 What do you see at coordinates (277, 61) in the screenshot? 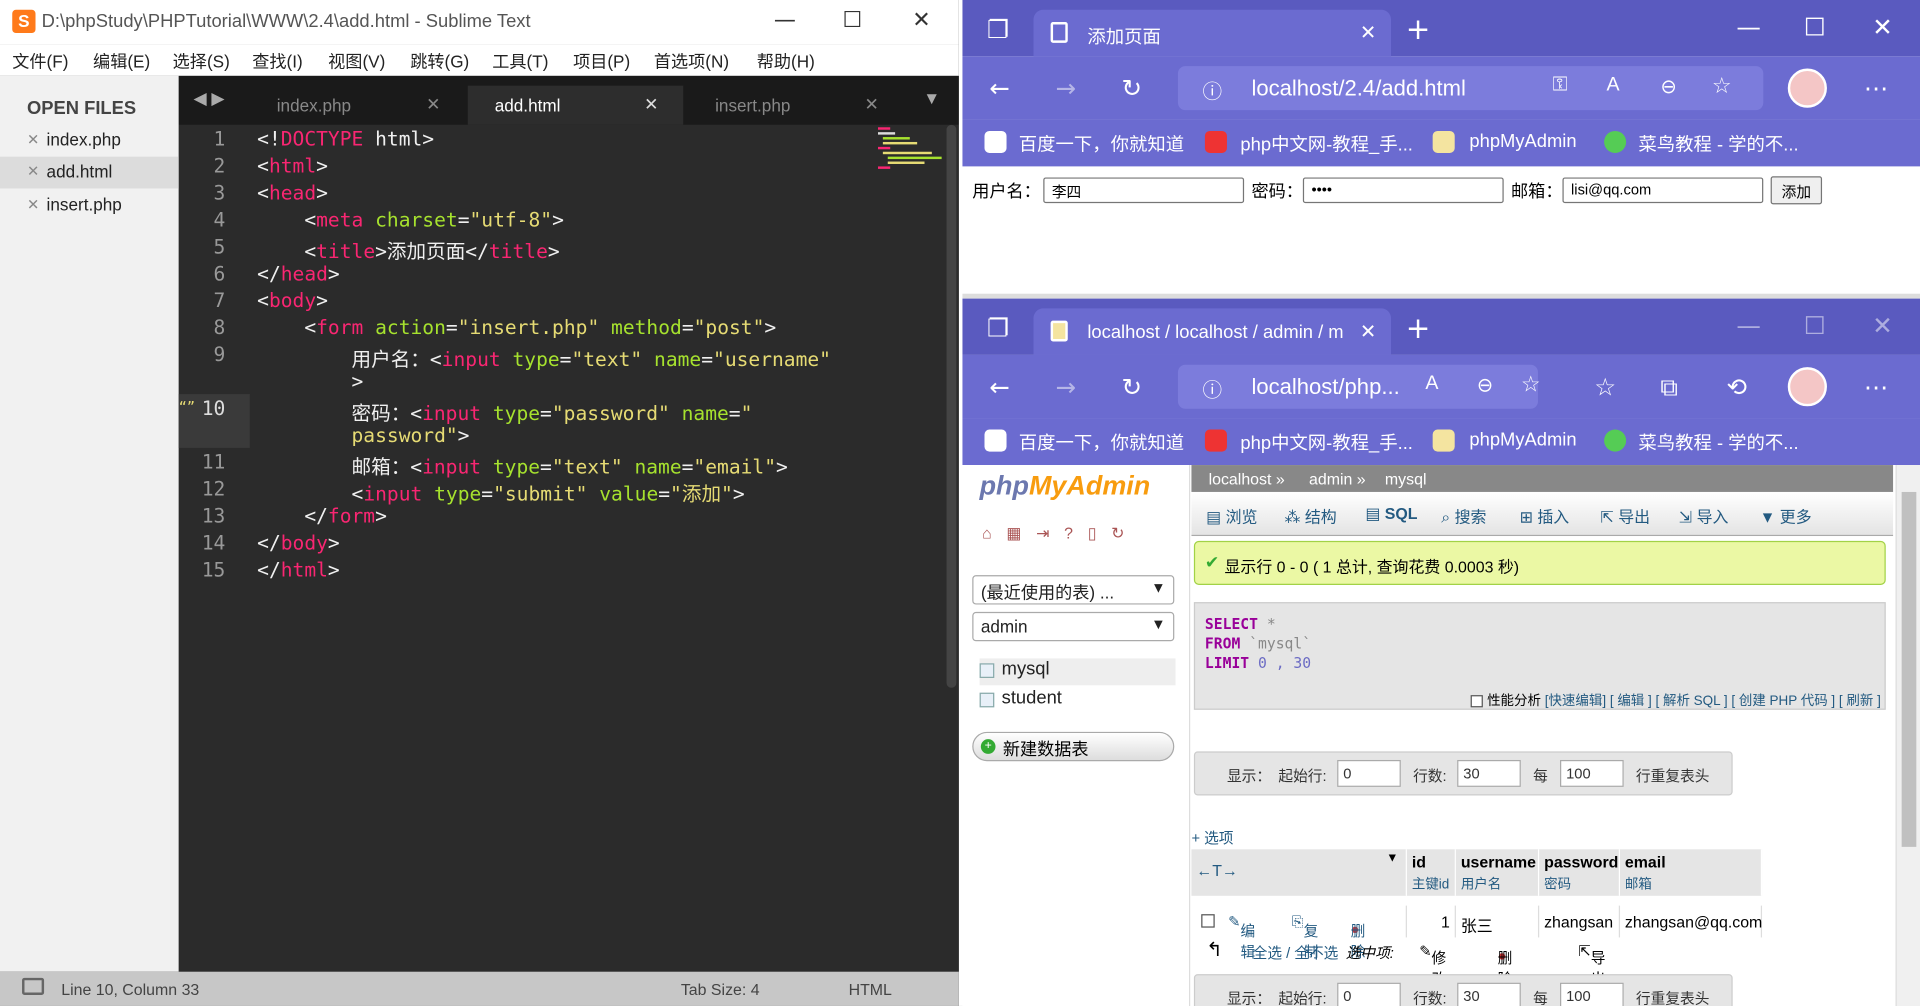
I see `menu-find: 查找(I)` at bounding box center [277, 61].